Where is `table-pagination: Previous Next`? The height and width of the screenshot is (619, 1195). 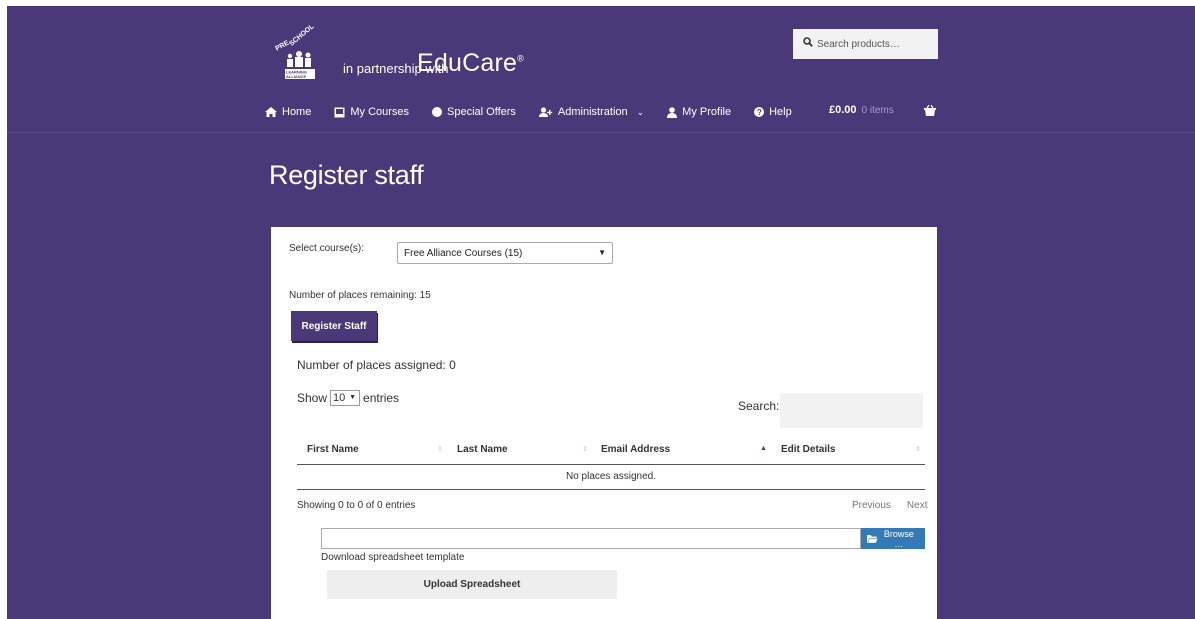 table-pagination: Previous Next is located at coordinates (881, 505).